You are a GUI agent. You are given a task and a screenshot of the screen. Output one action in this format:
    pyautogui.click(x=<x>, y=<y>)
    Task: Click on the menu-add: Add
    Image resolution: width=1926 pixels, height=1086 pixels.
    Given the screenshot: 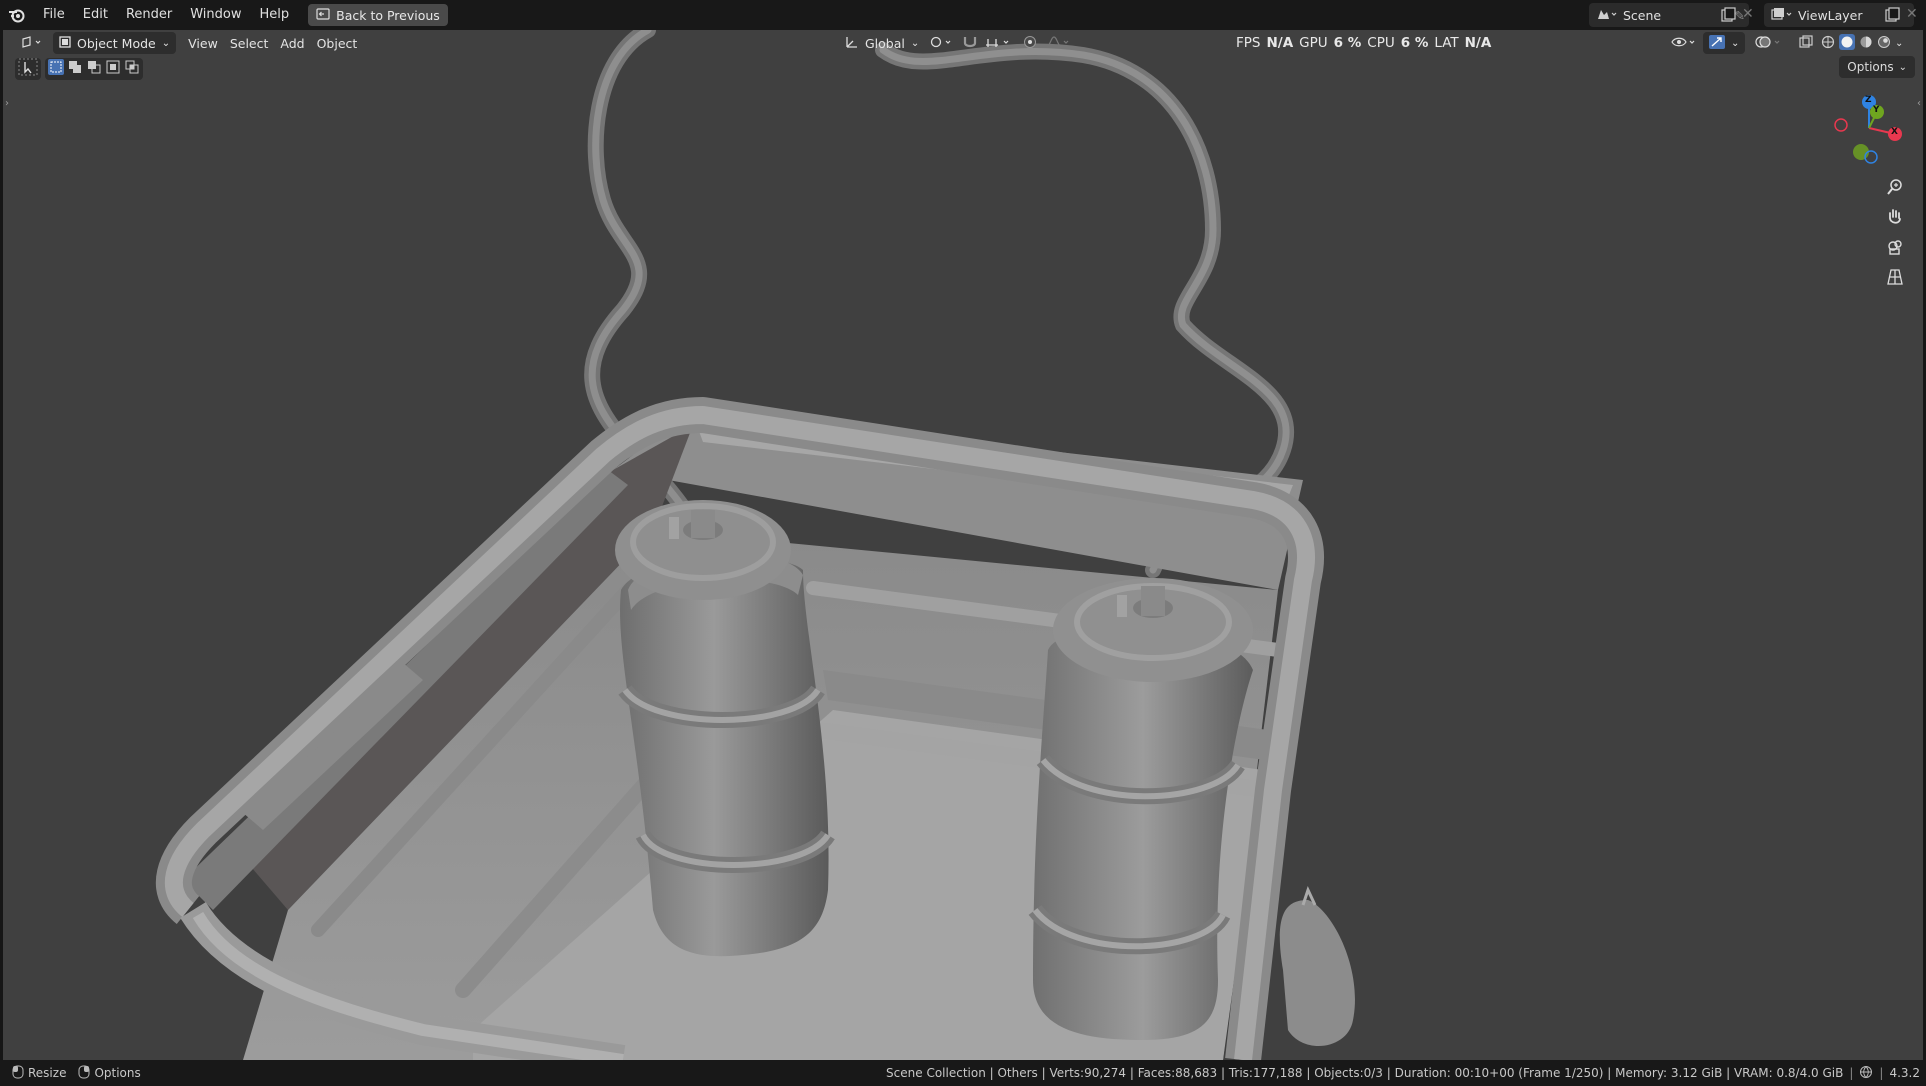 What is the action you would take?
    pyautogui.click(x=292, y=43)
    